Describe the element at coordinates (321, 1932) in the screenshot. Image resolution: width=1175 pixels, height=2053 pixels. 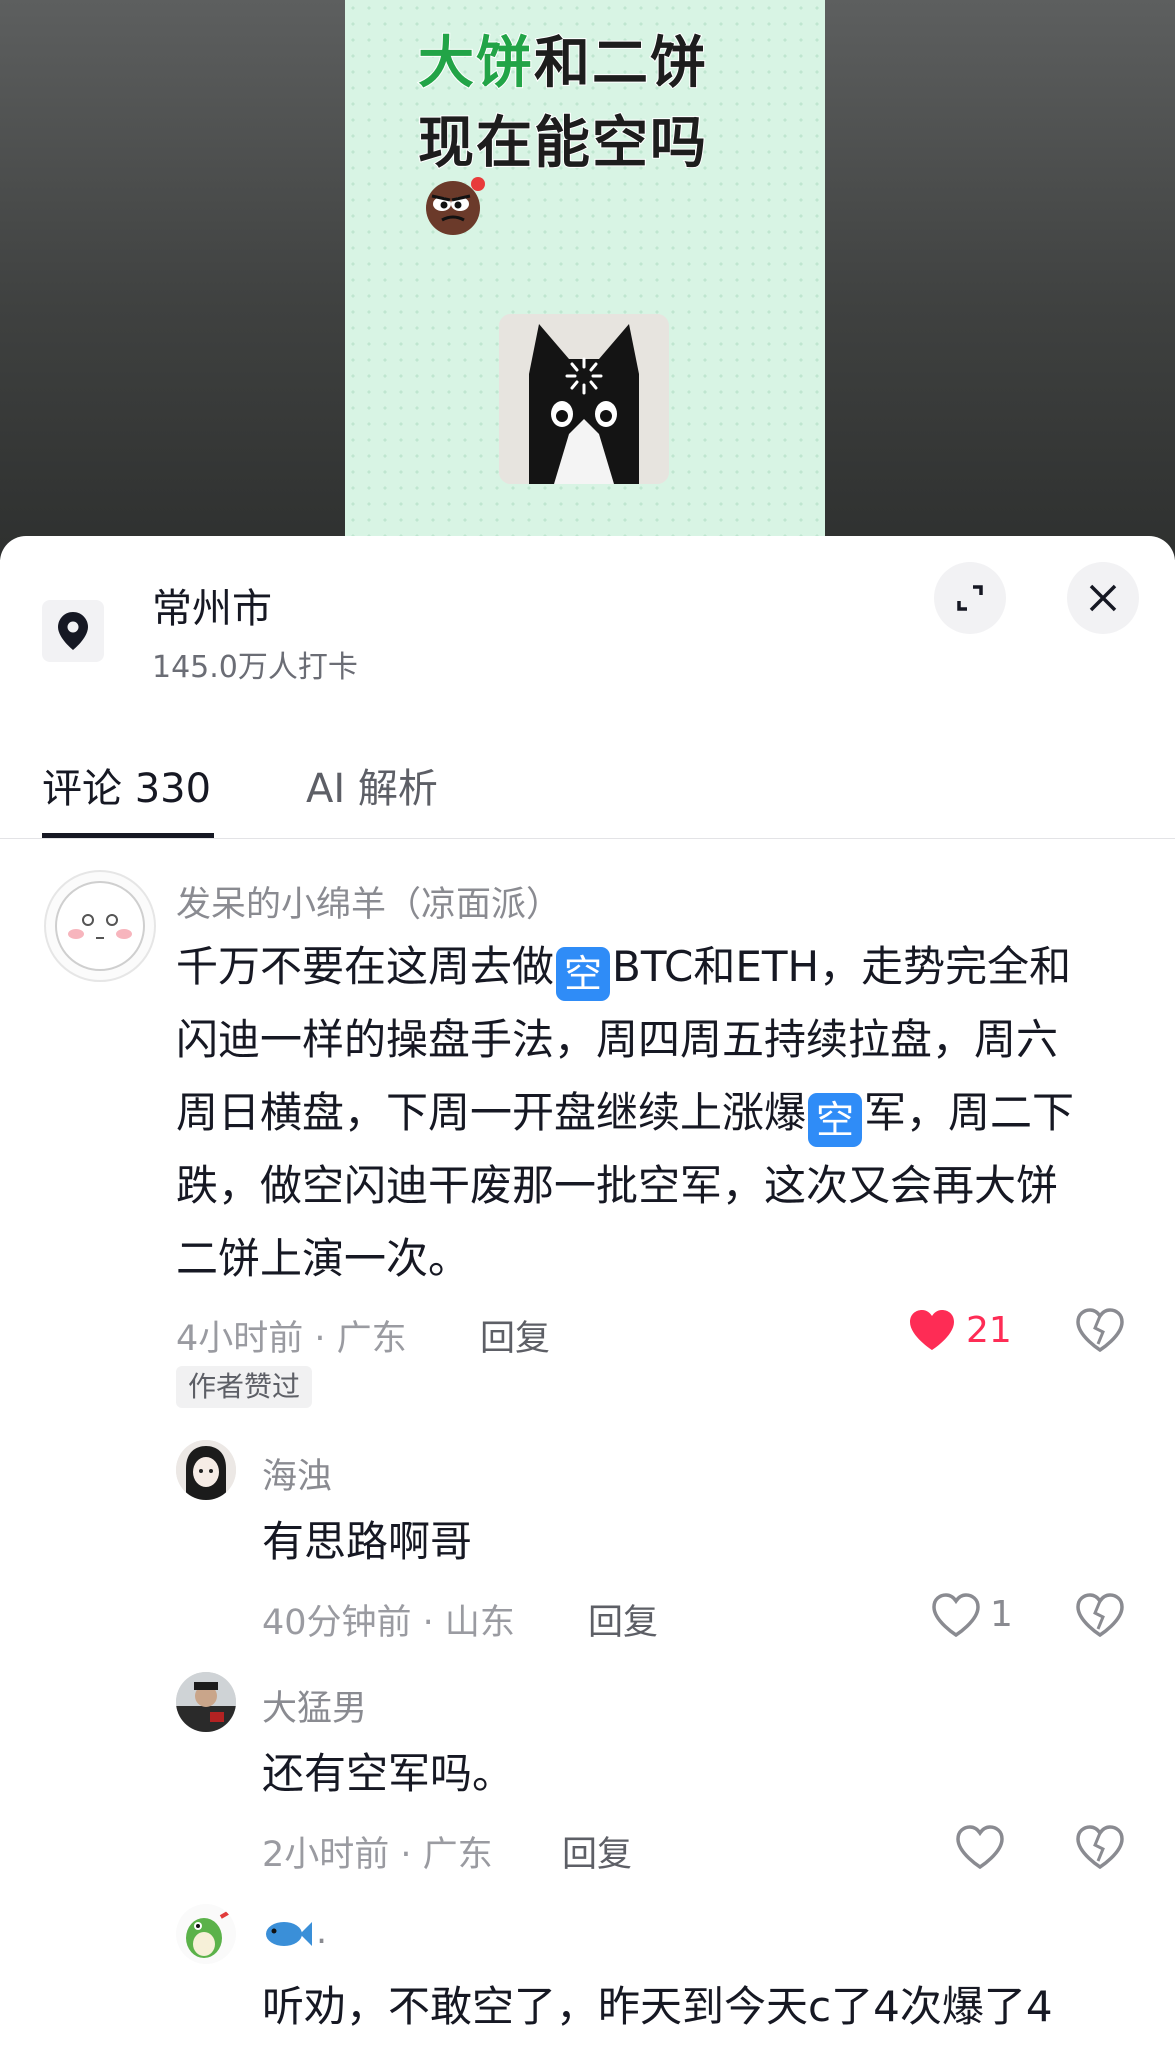
I see `reply-author: .` at that location.